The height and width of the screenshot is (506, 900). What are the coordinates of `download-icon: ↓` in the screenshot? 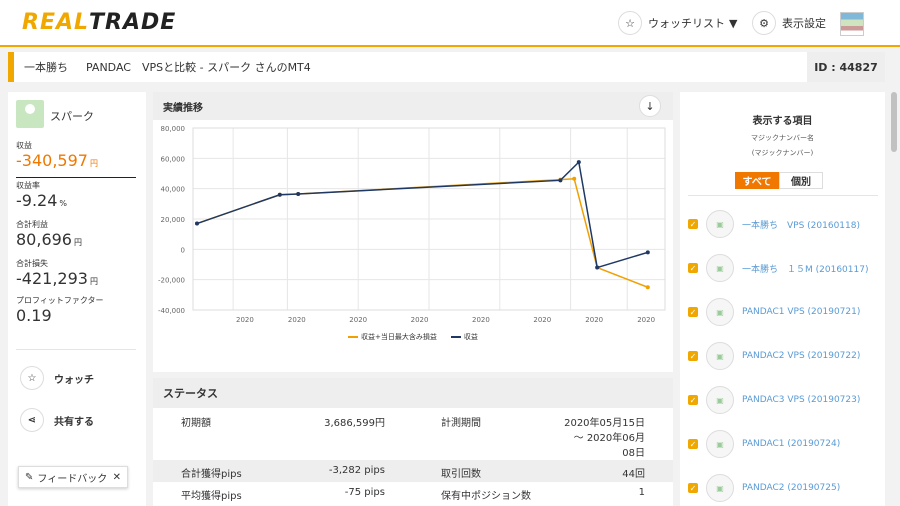 It's located at (650, 106).